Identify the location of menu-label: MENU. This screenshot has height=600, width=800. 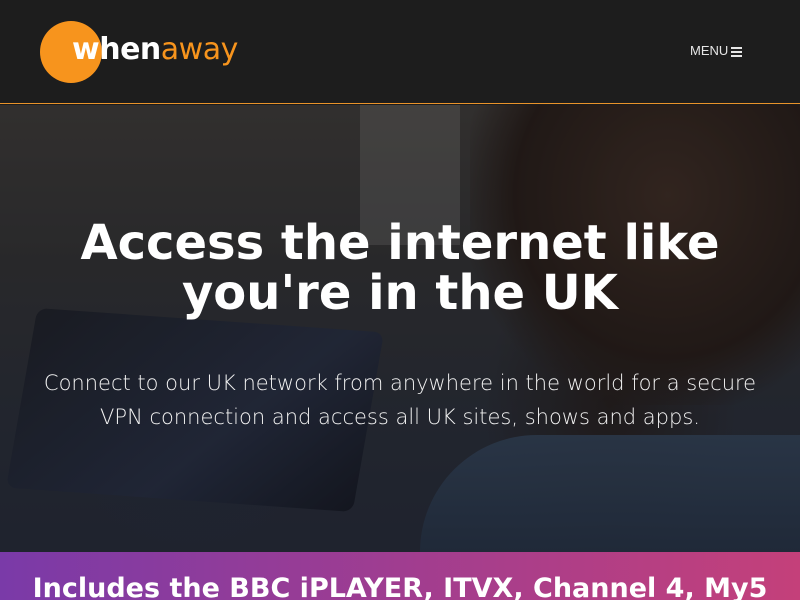
(709, 50).